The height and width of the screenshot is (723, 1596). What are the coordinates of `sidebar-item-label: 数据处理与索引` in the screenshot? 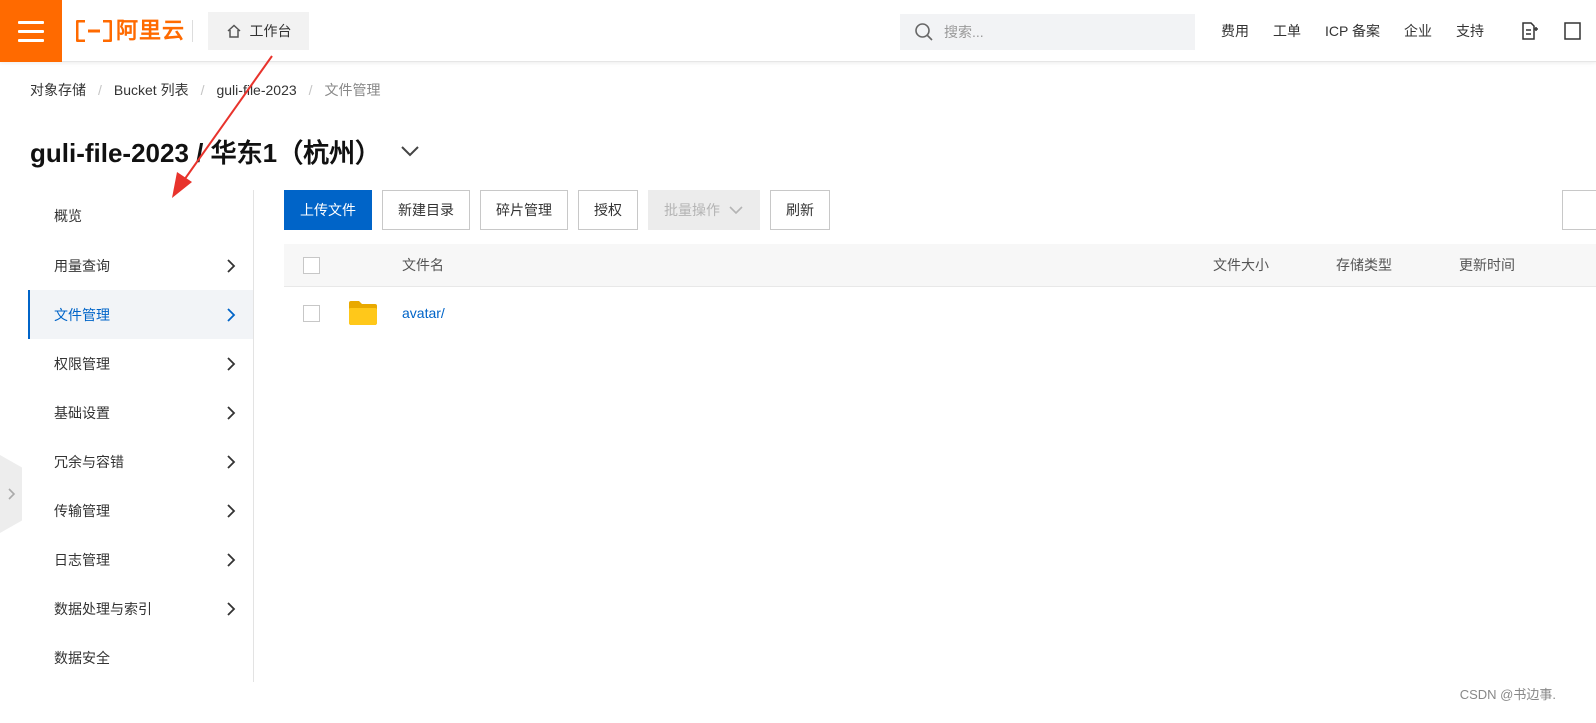 It's located at (103, 608).